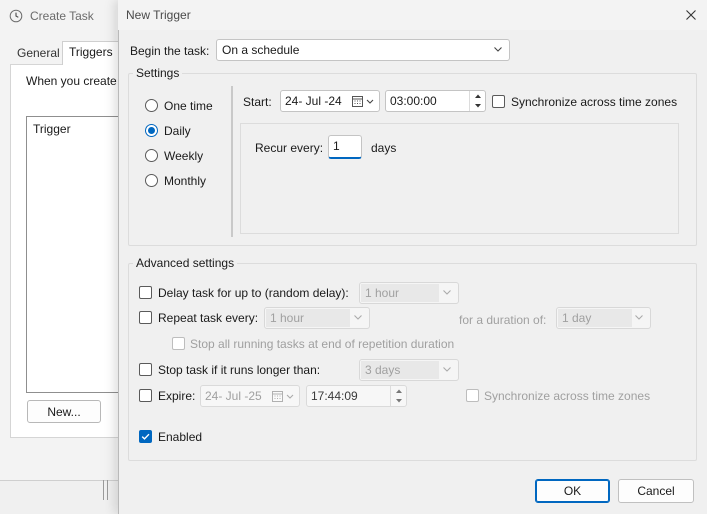 This screenshot has width=707, height=514. What do you see at coordinates (239, 370) in the screenshot?
I see `stop-if-longer-label: Stop task if it runs longer than:` at bounding box center [239, 370].